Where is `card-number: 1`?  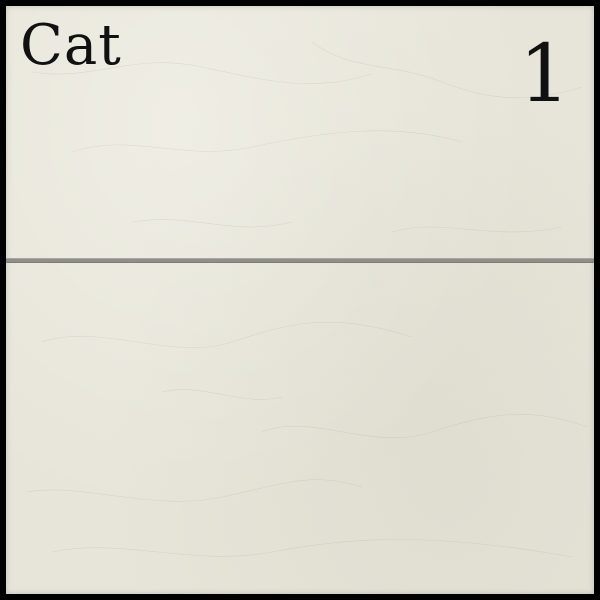
card-number: 1 is located at coordinates (544, 73).